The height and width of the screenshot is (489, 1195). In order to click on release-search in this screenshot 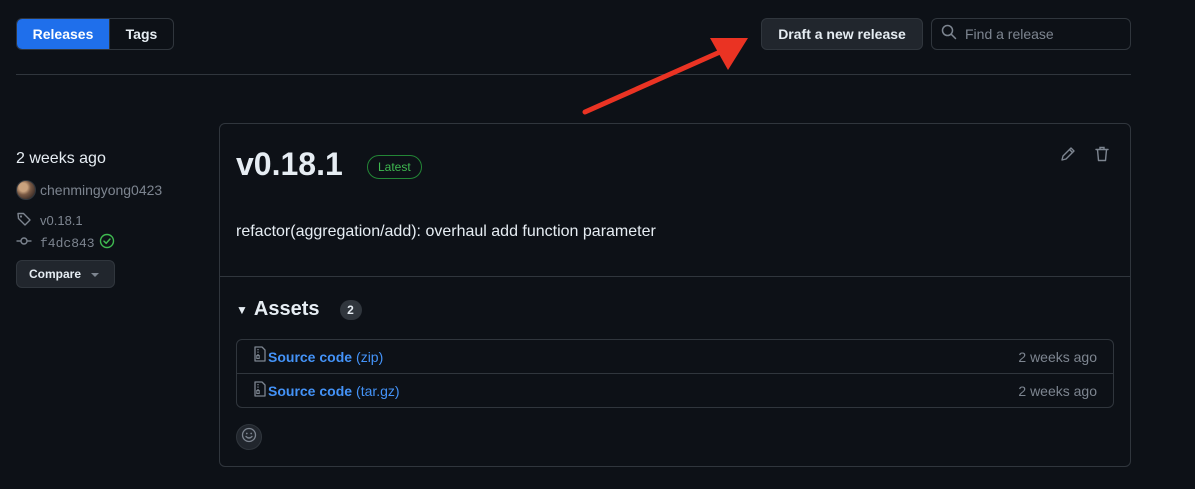, I will do `click(1031, 34)`.